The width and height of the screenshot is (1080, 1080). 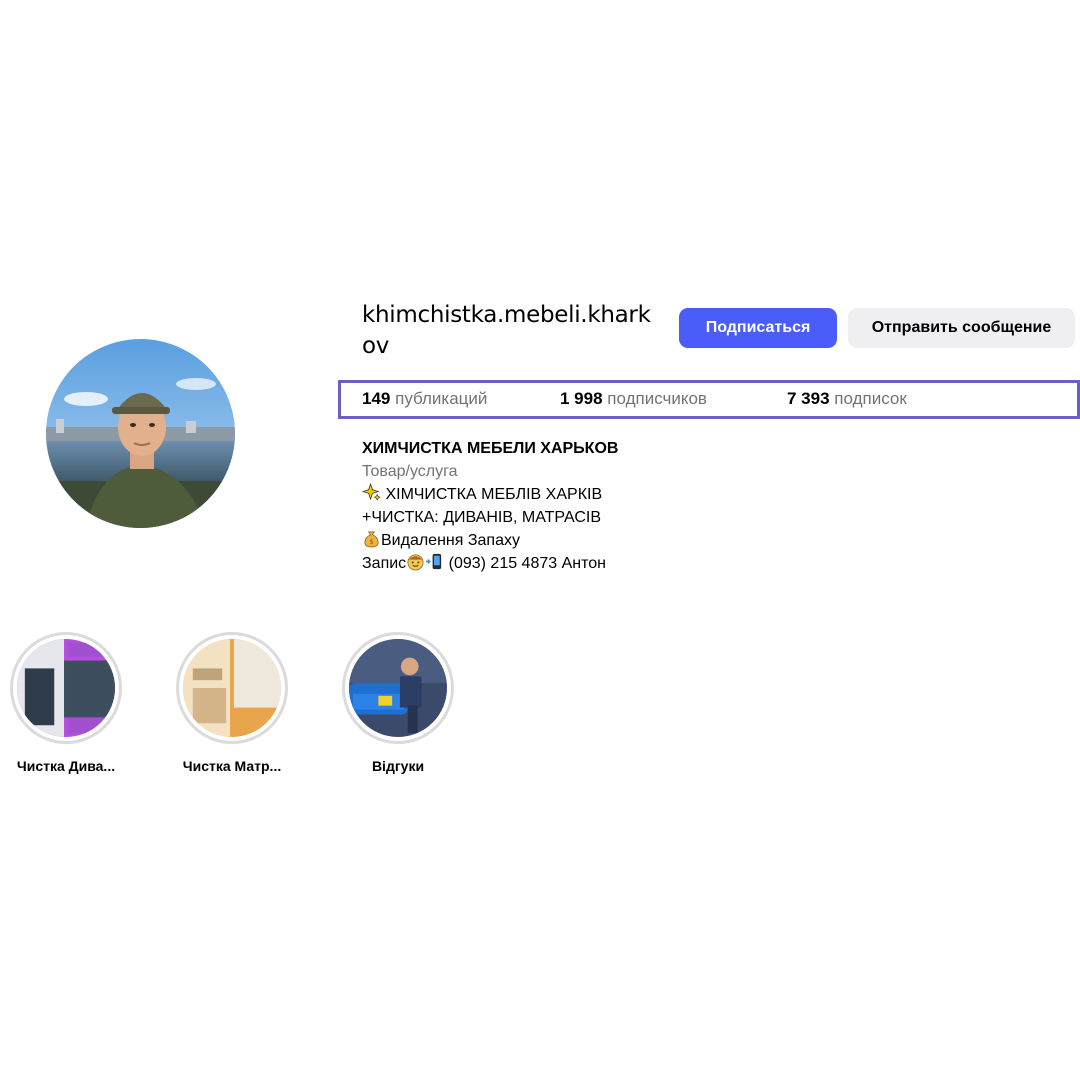 What do you see at coordinates (758, 328) in the screenshot?
I see `follow-button: Подписаться` at bounding box center [758, 328].